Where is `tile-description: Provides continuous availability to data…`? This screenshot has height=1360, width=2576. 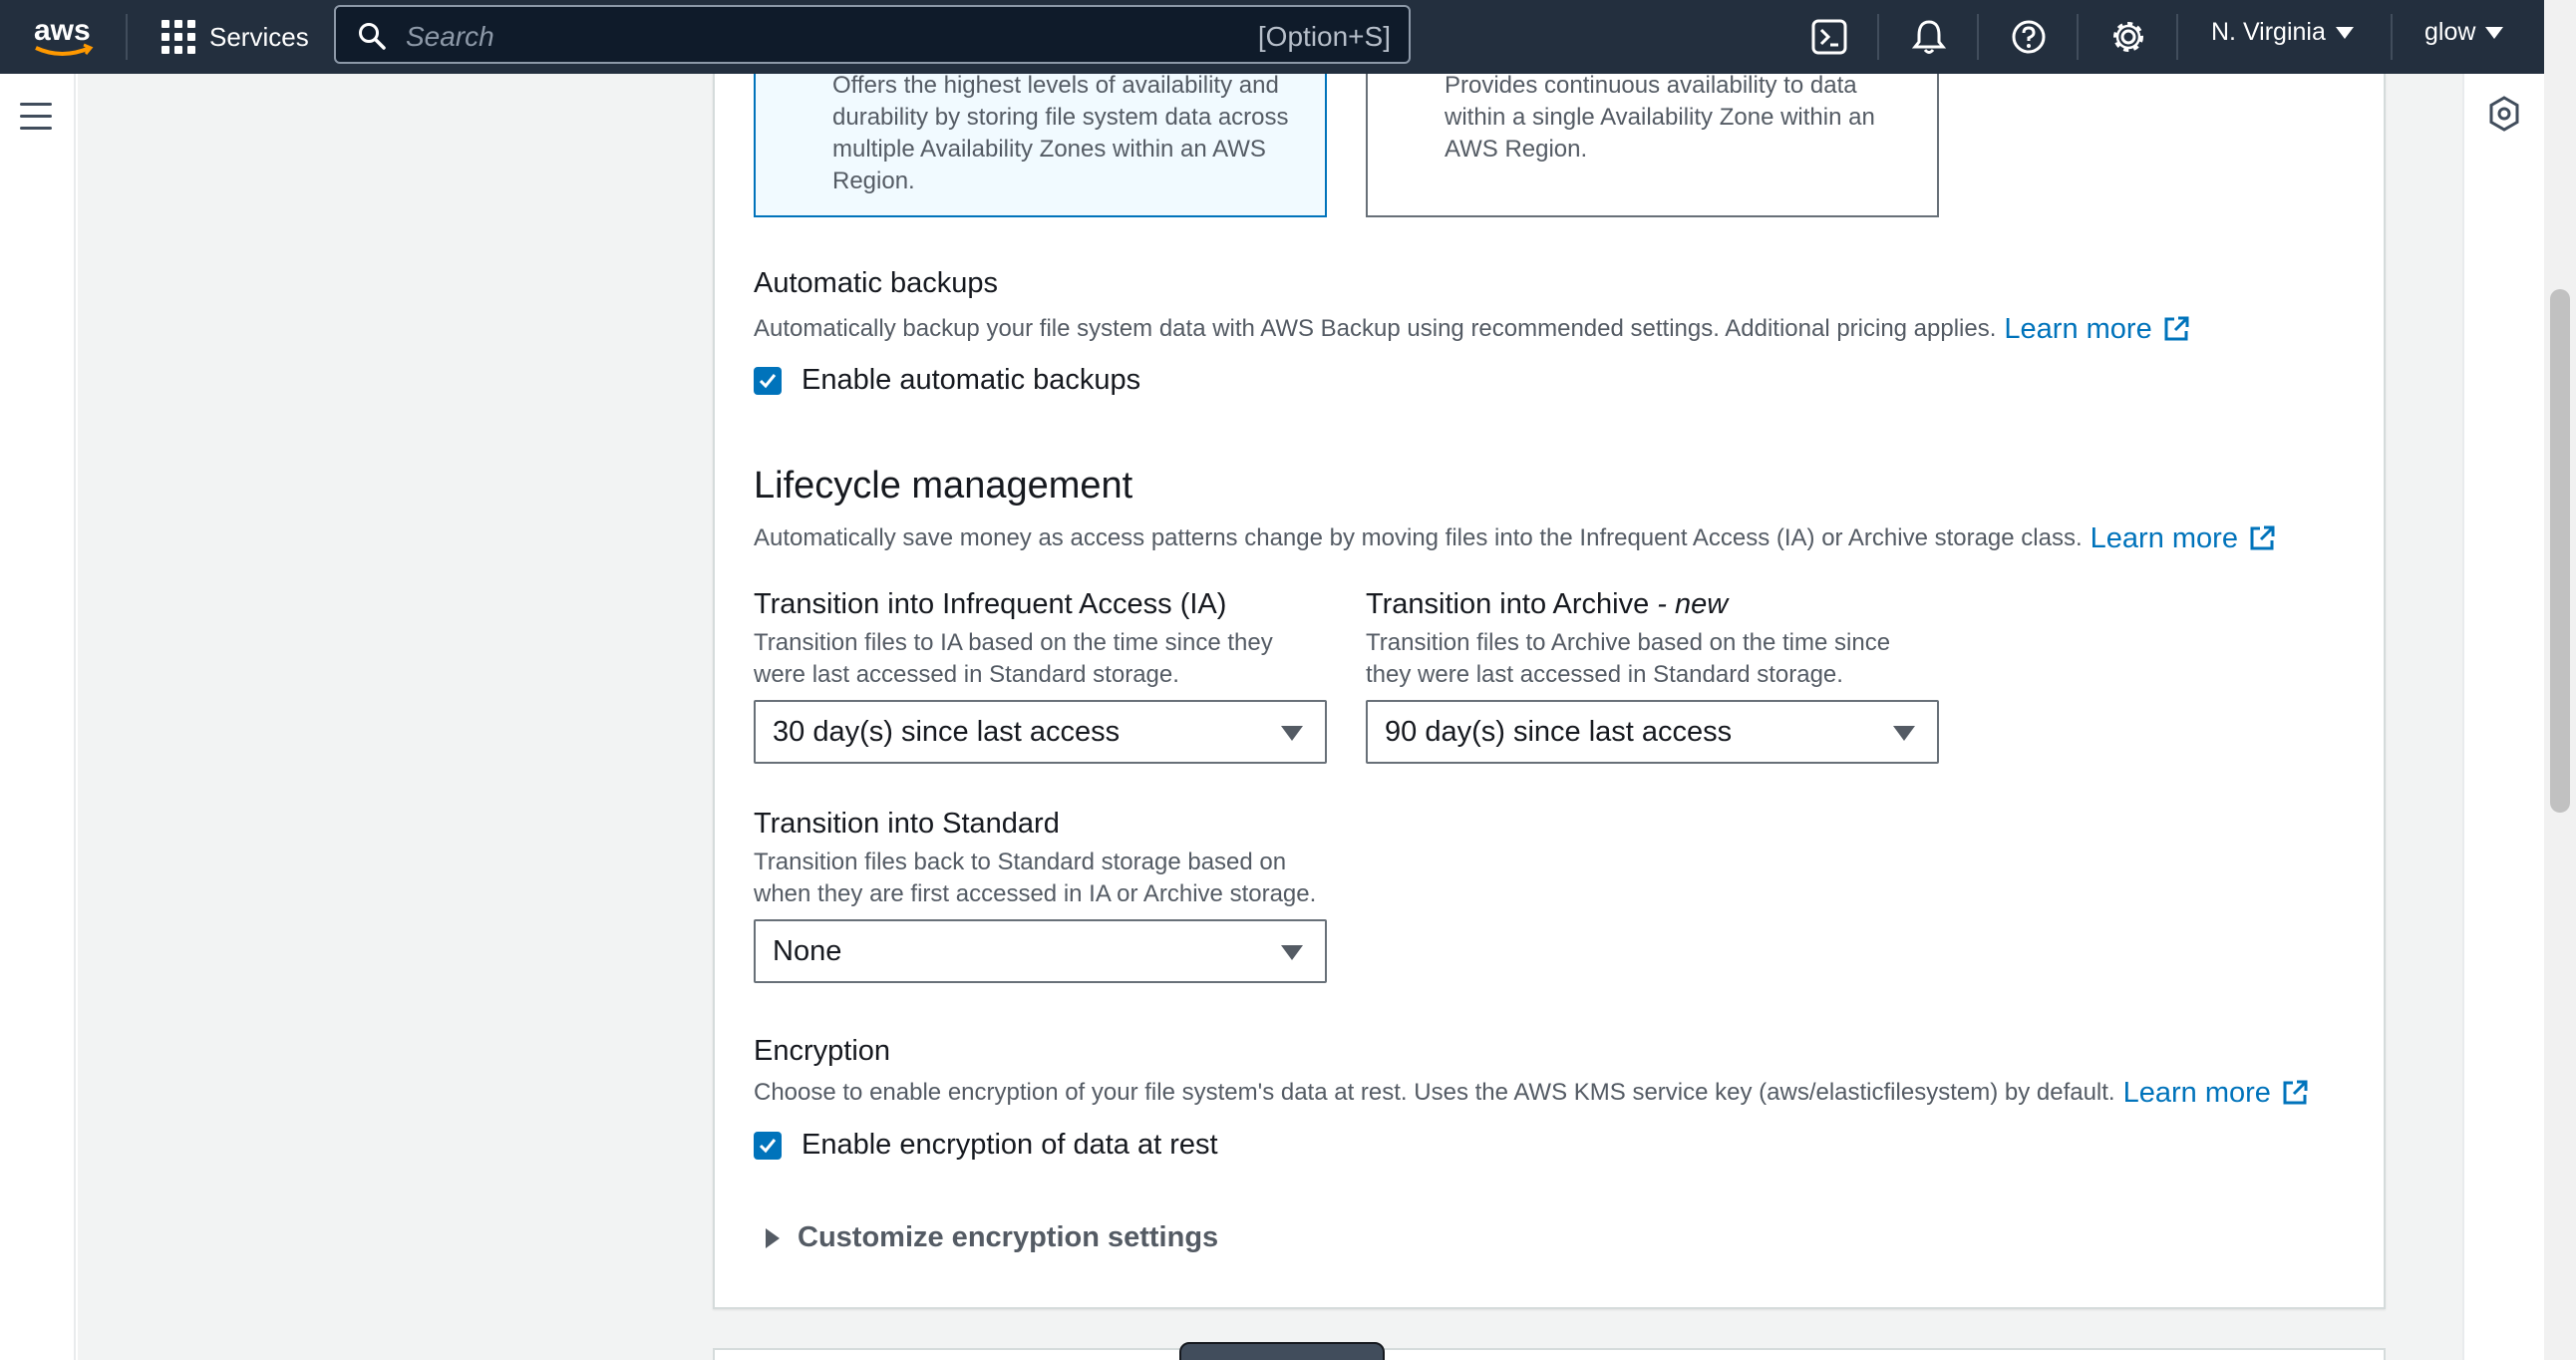 tile-description: Provides continuous availability to data… is located at coordinates (1660, 118).